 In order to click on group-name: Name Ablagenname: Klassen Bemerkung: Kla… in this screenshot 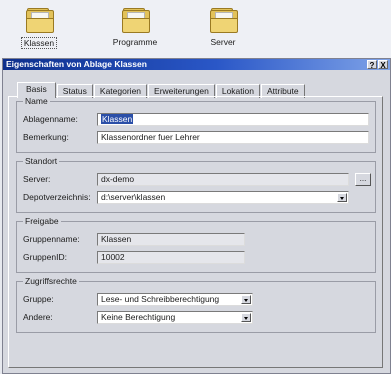, I will do `click(196, 124)`.